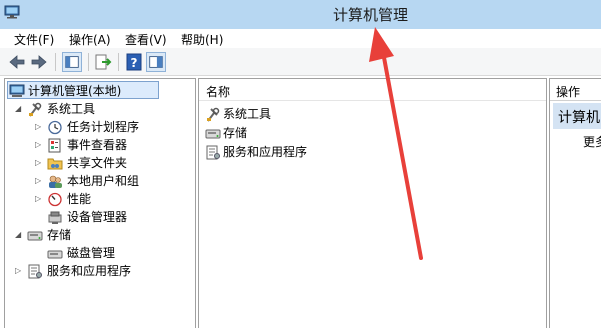  I want to click on clock-icon, so click(55, 127).